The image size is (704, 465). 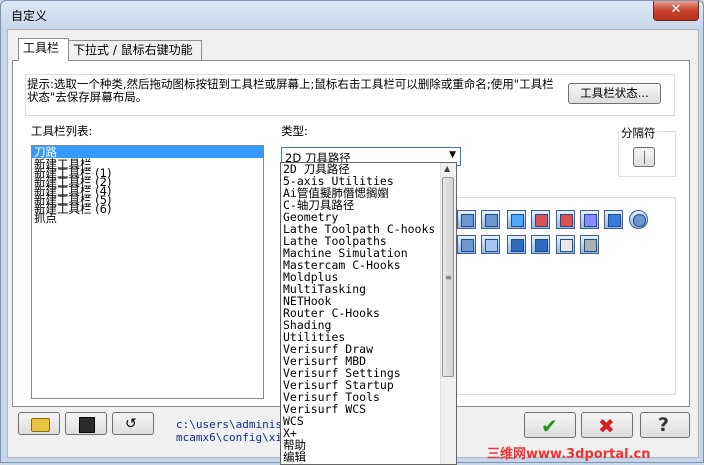 I want to click on dropdown-option: 编辑, so click(x=368, y=457).